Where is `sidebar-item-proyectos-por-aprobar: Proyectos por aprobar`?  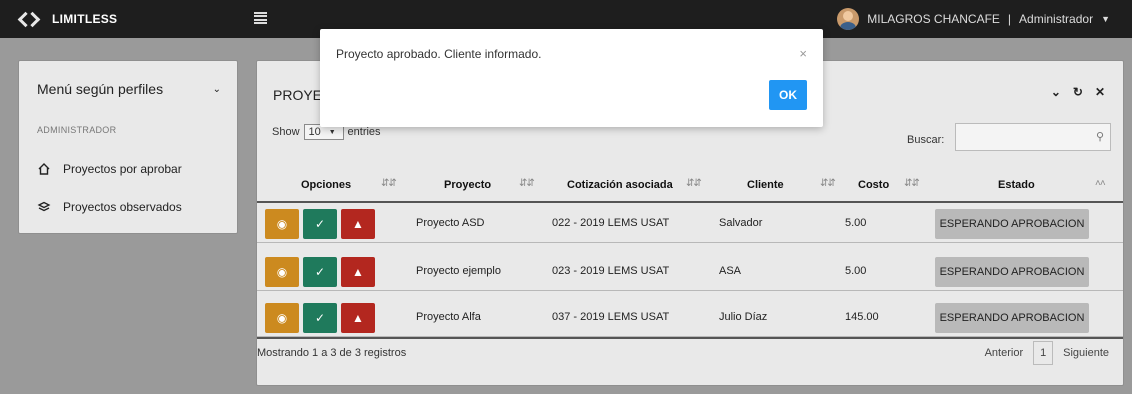 sidebar-item-proyectos-por-aprobar: Proyectos por aprobar is located at coordinates (109, 169).